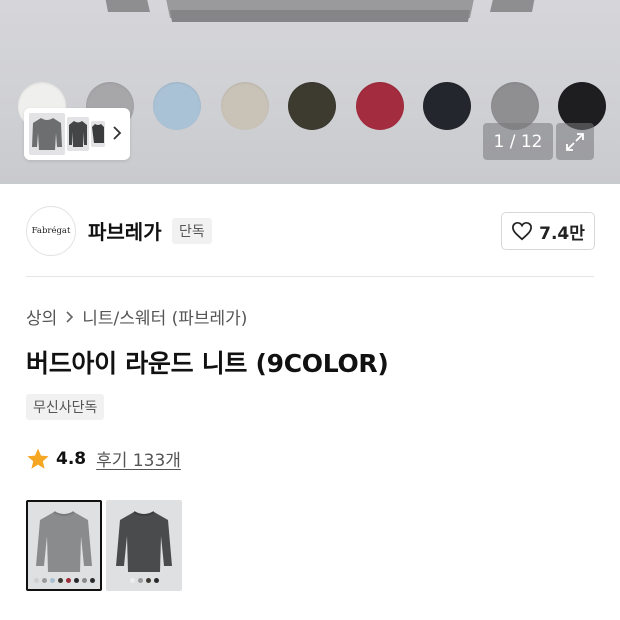 The height and width of the screenshot is (620, 620). I want to click on breadcrumb-subcategory: 니트/스웨터 (파브레가), so click(164, 316).